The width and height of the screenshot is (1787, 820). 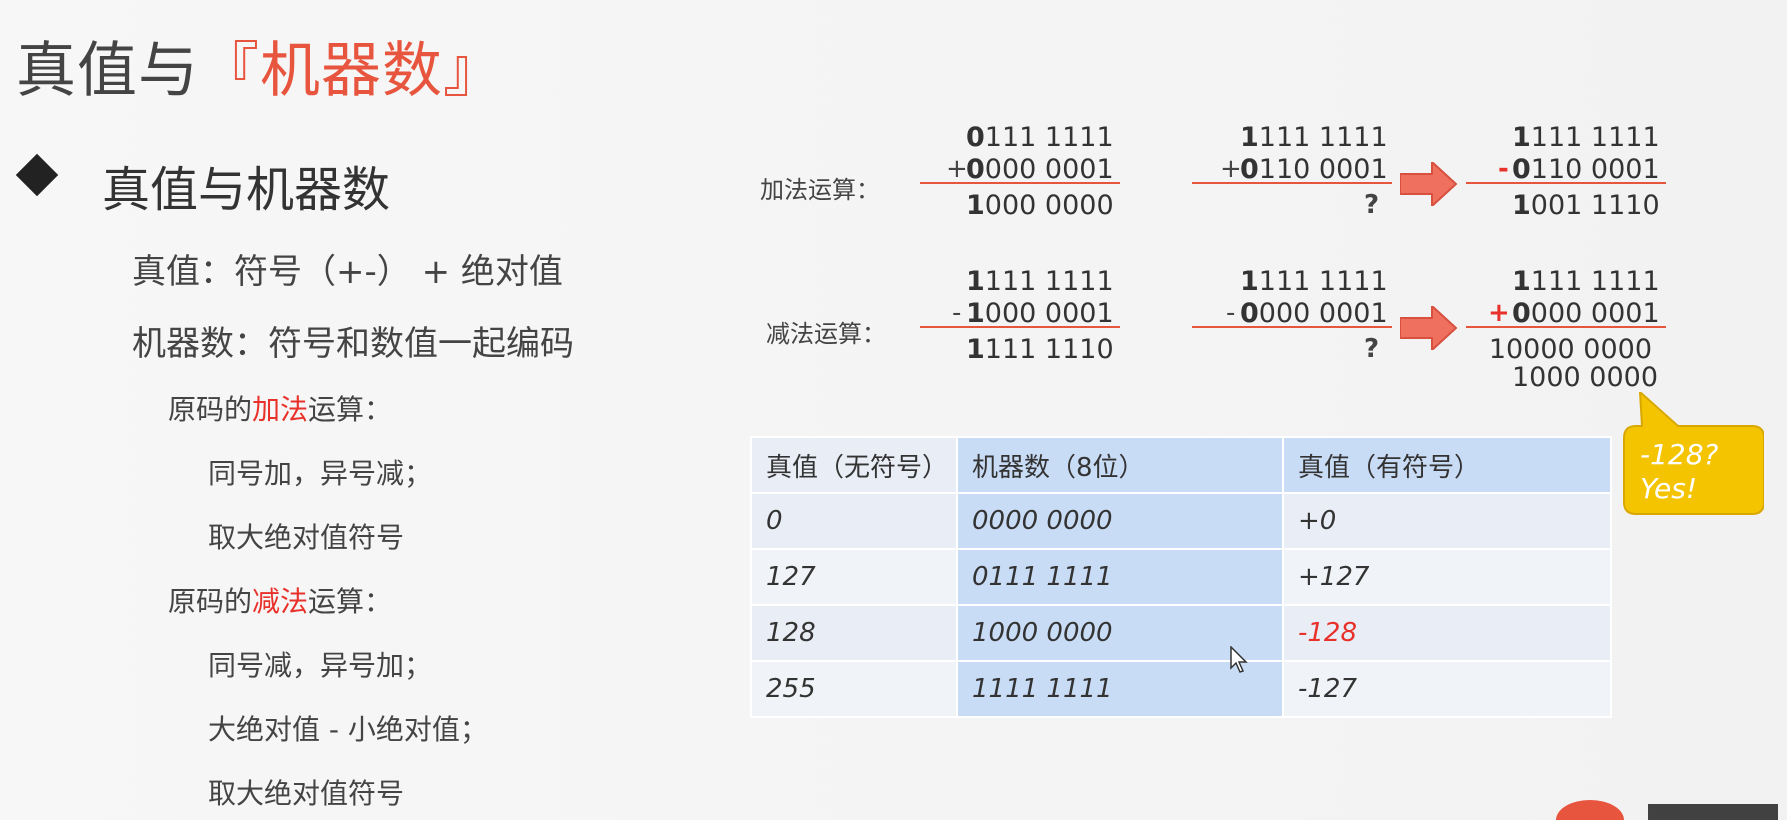 I want to click on add1-operand-b: 0000 0001, so click(x=1040, y=169).